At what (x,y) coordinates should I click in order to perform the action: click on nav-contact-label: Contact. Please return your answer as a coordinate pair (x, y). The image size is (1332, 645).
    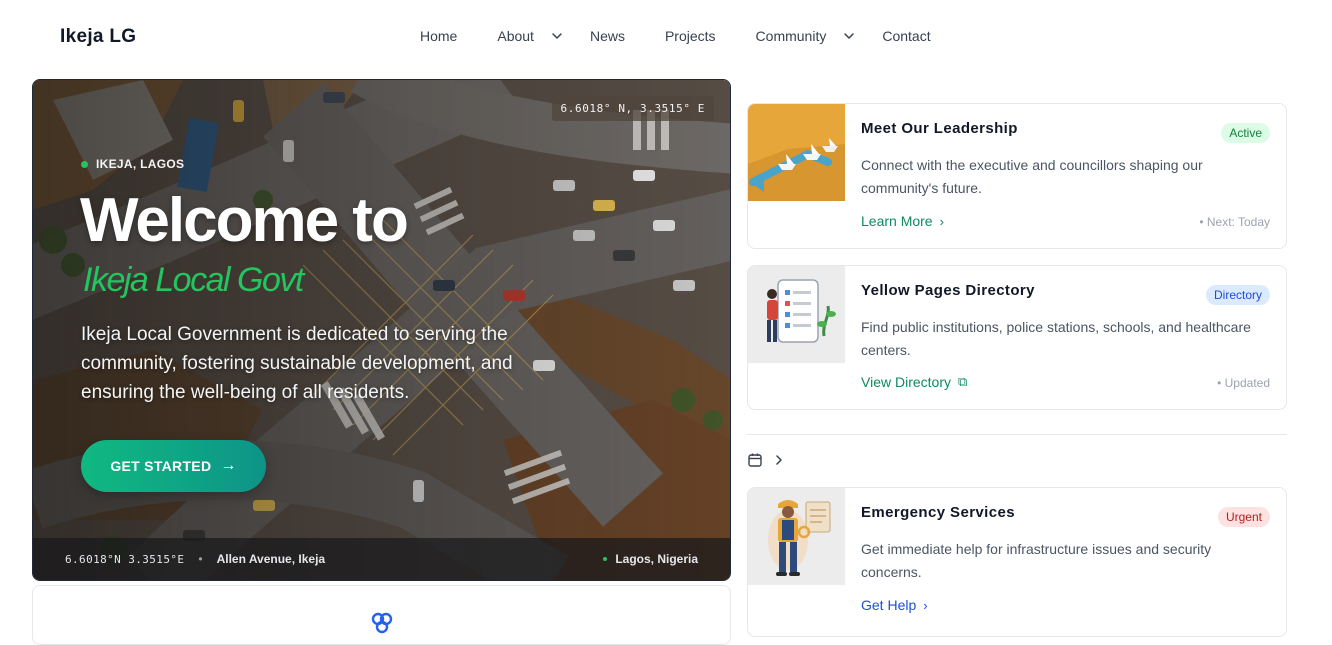
    Looking at the image, I should click on (906, 36).